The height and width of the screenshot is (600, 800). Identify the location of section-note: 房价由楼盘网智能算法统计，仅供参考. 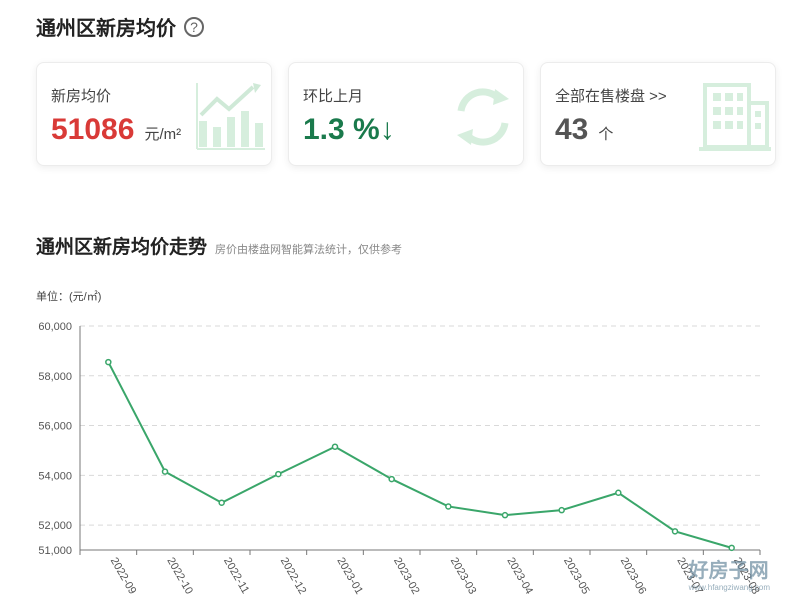
(309, 250).